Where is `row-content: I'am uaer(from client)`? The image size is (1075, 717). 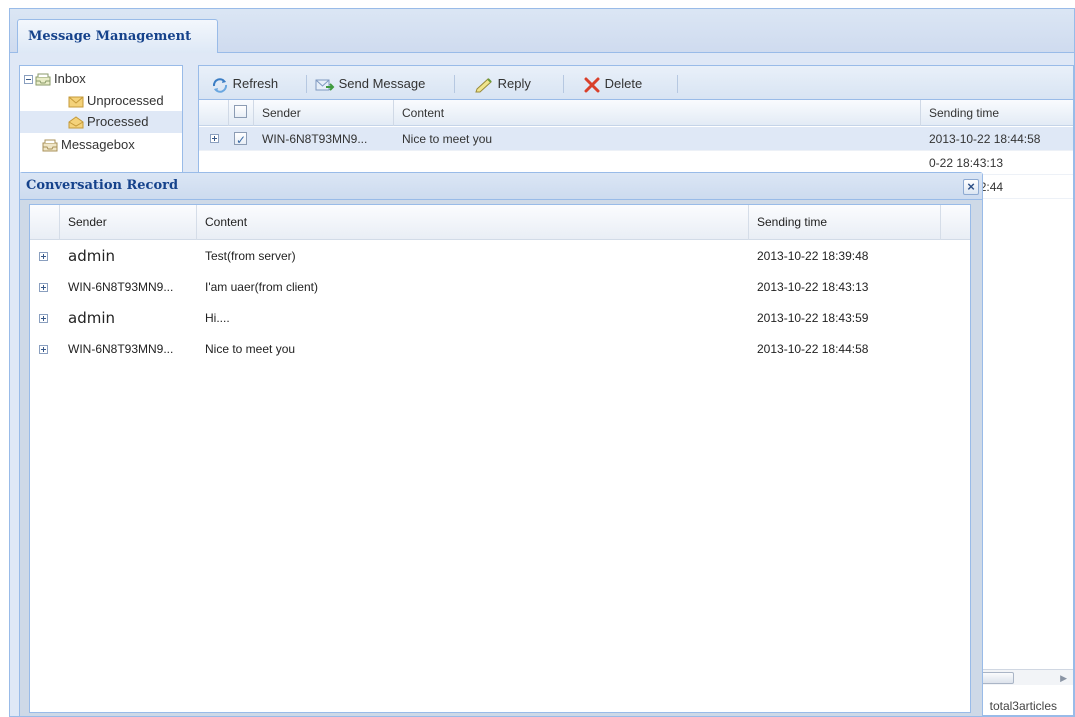
row-content: I'am uaer(from client) is located at coordinates (261, 287).